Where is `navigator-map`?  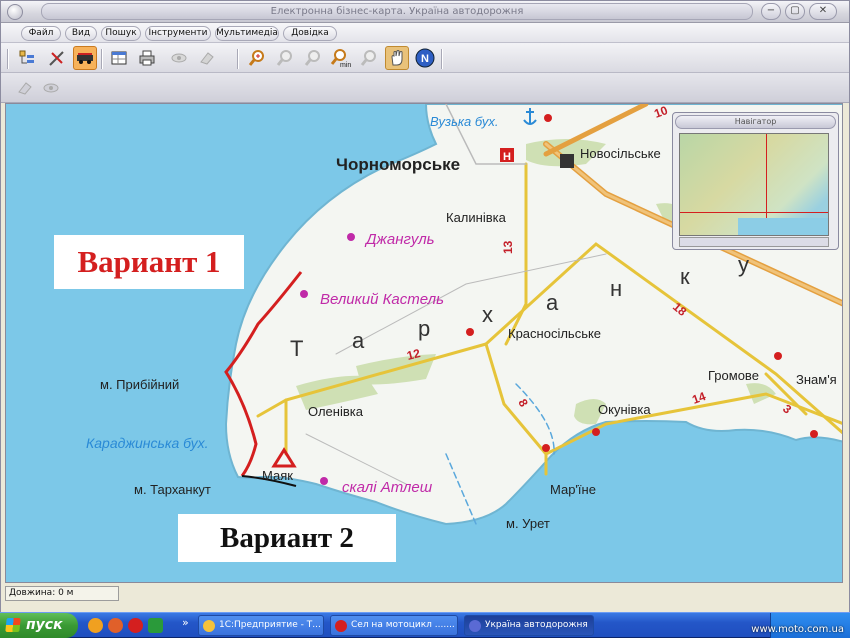
navigator-map is located at coordinates (754, 184).